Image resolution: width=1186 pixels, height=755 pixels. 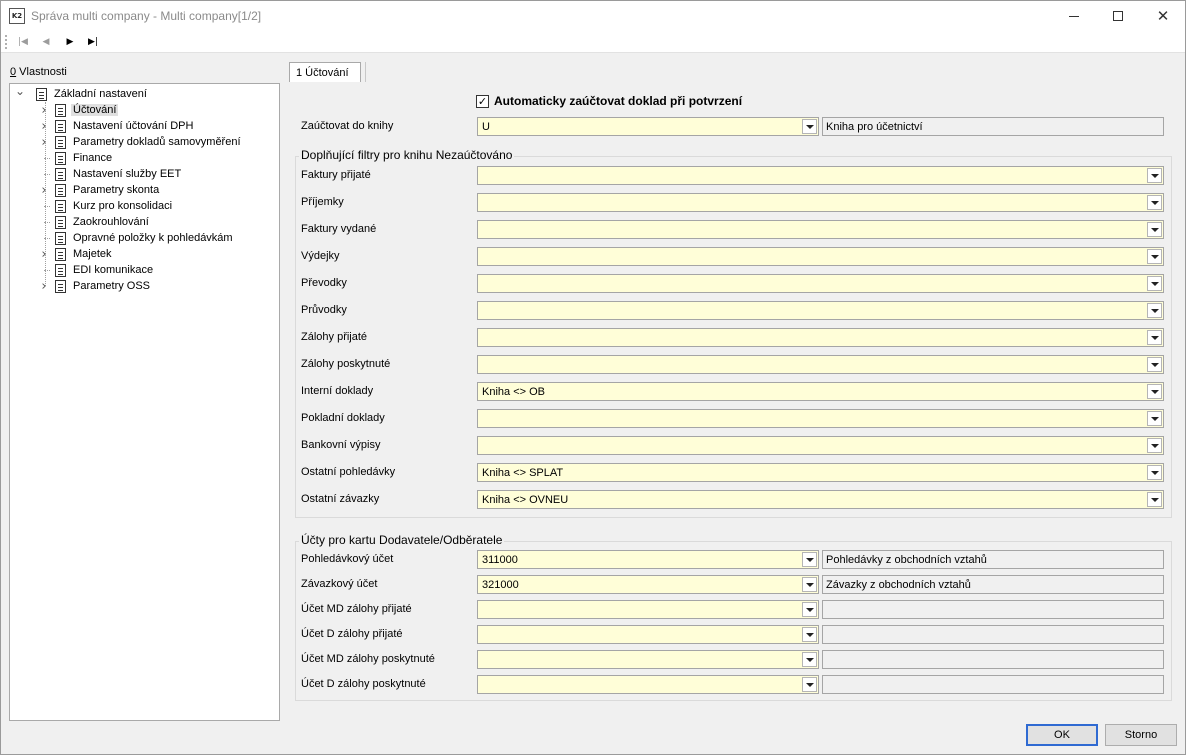 I want to click on account-label: Účet D zálohy přijaté, so click(x=352, y=634).